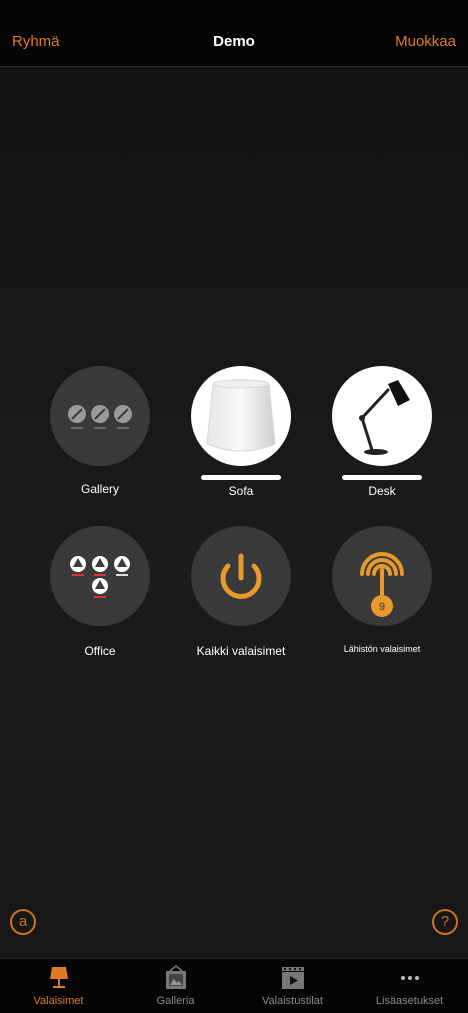 Image resolution: width=468 pixels, height=1013 pixels. I want to click on tab-more-settings: Lisäasetukset, so click(409, 986).